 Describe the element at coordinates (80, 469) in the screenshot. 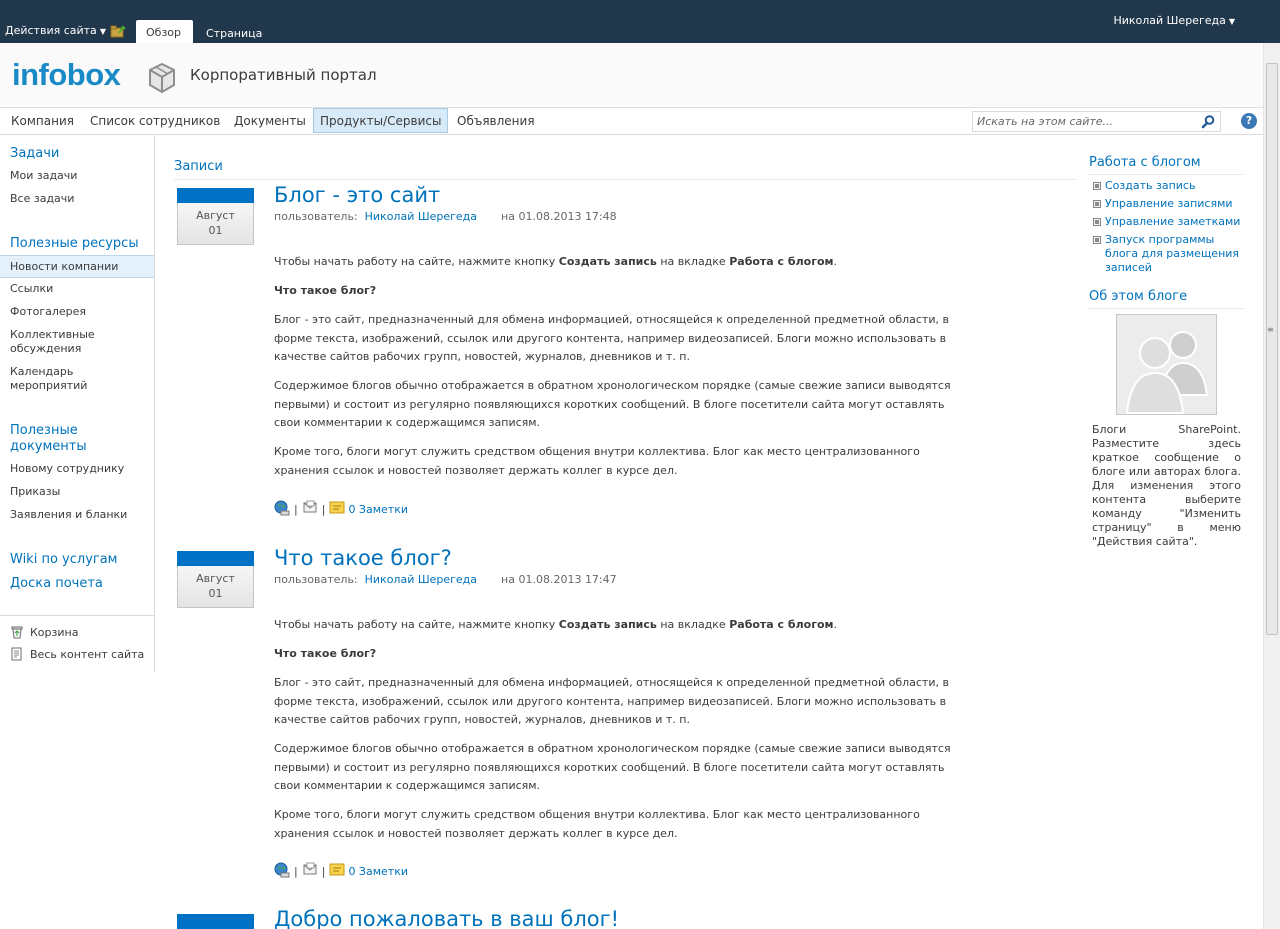

I see `leftnav-item-new-employee: Новому сотруднику` at that location.